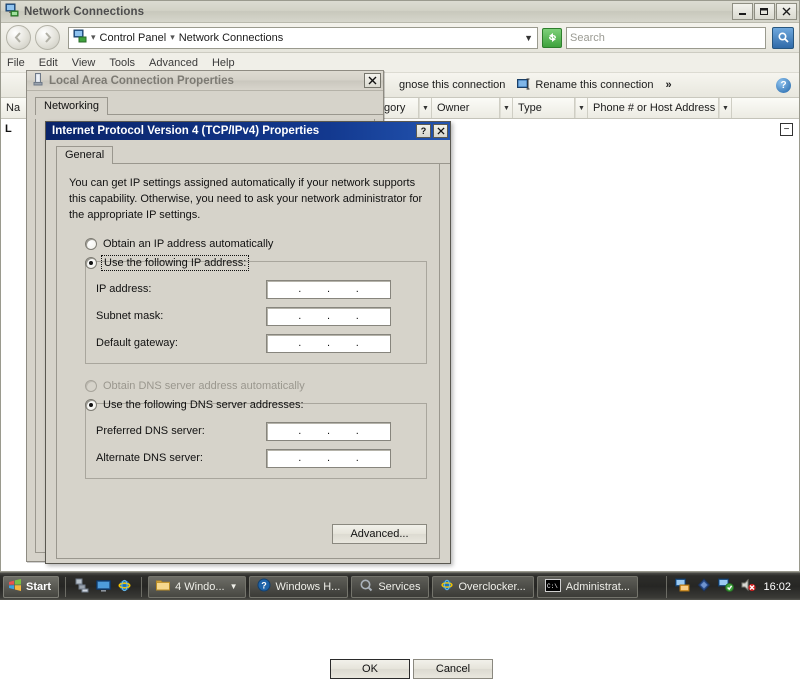  What do you see at coordinates (91, 386) in the screenshot?
I see `radio-obtain-dns-automatically-indicator` at bounding box center [91, 386].